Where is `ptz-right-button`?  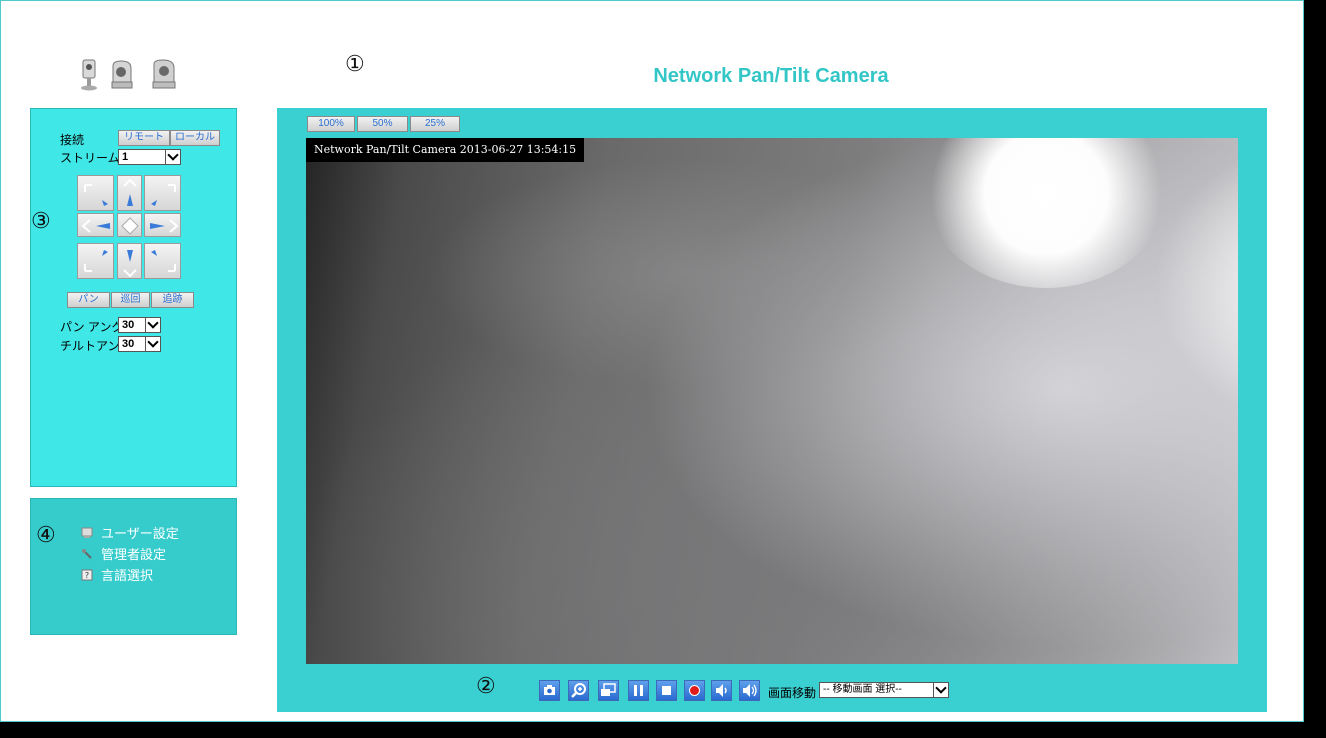 ptz-right-button is located at coordinates (162, 225).